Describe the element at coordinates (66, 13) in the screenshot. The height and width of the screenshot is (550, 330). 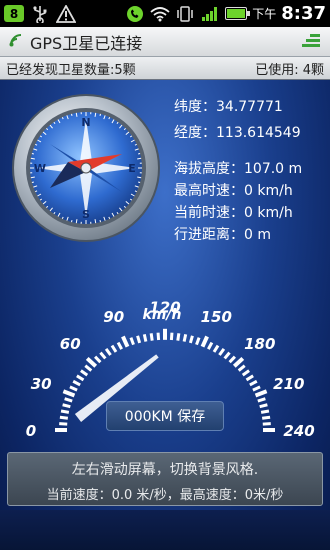
I see `warning-icon` at that location.